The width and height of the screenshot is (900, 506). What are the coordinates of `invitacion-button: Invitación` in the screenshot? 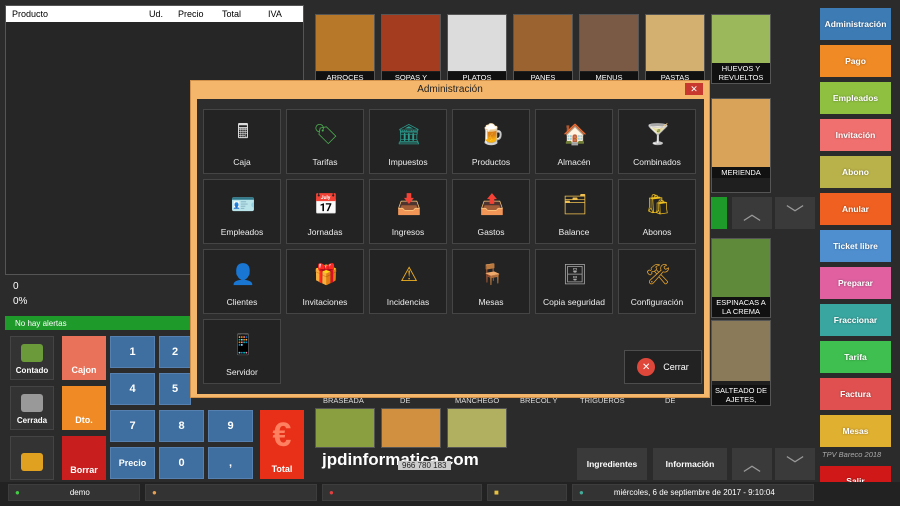 It's located at (855, 135).